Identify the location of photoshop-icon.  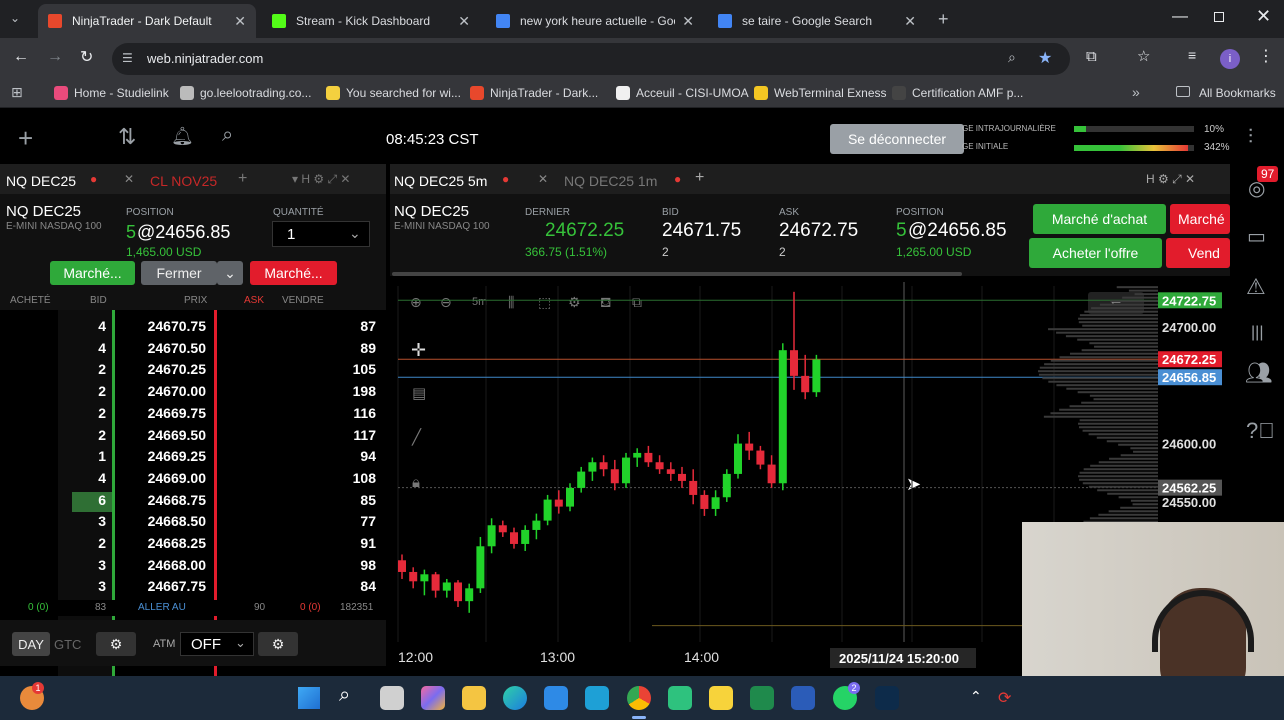
(887, 698).